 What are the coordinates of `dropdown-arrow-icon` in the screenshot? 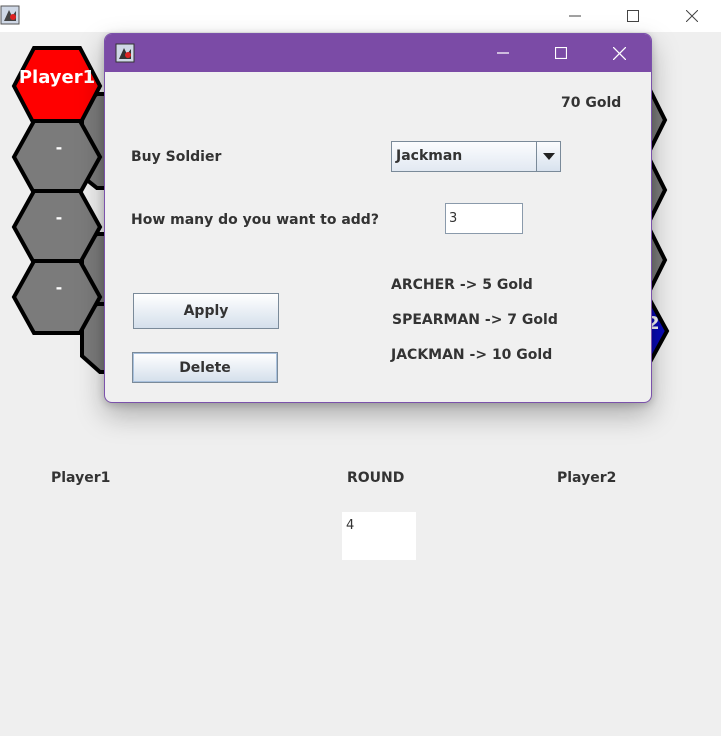 It's located at (548, 156).